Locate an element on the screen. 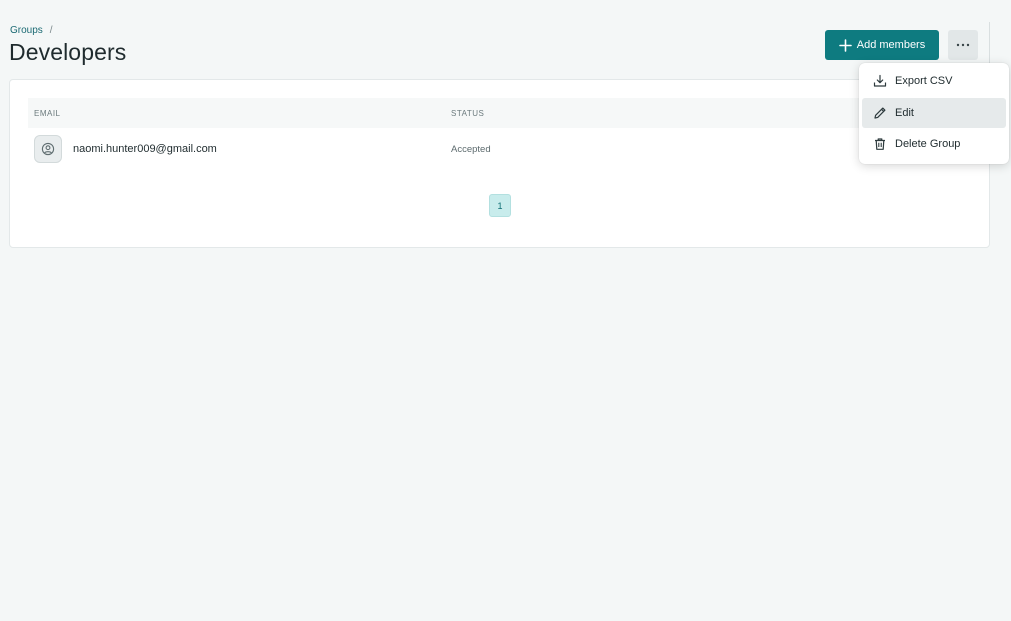 The height and width of the screenshot is (621, 1011). breadcrumb: Groups / is located at coordinates (31, 30).